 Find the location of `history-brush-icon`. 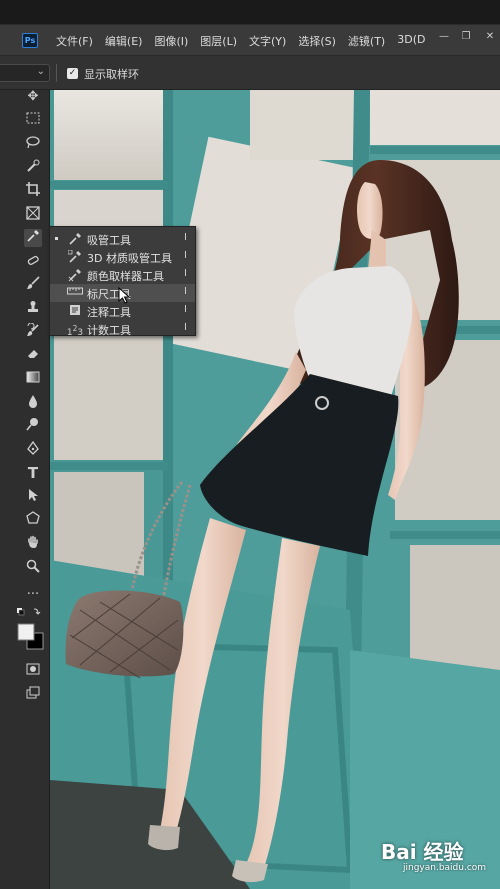

history-brush-icon is located at coordinates (33, 331).